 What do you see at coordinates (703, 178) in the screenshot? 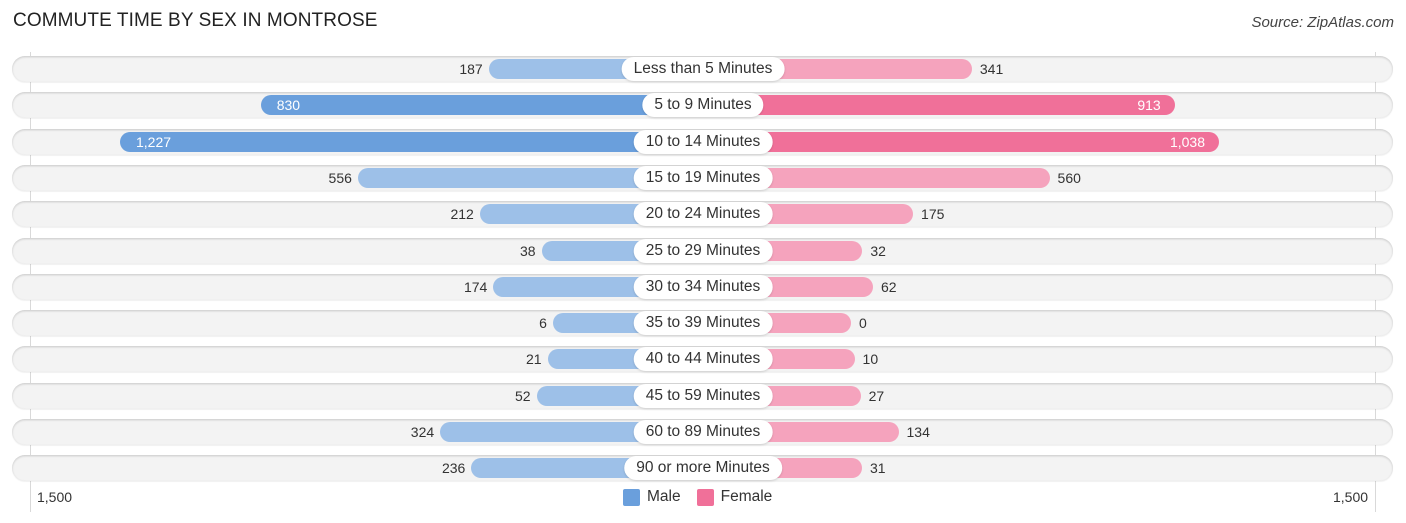
I see `category-label: 15 to 19 Minutes` at bounding box center [703, 178].